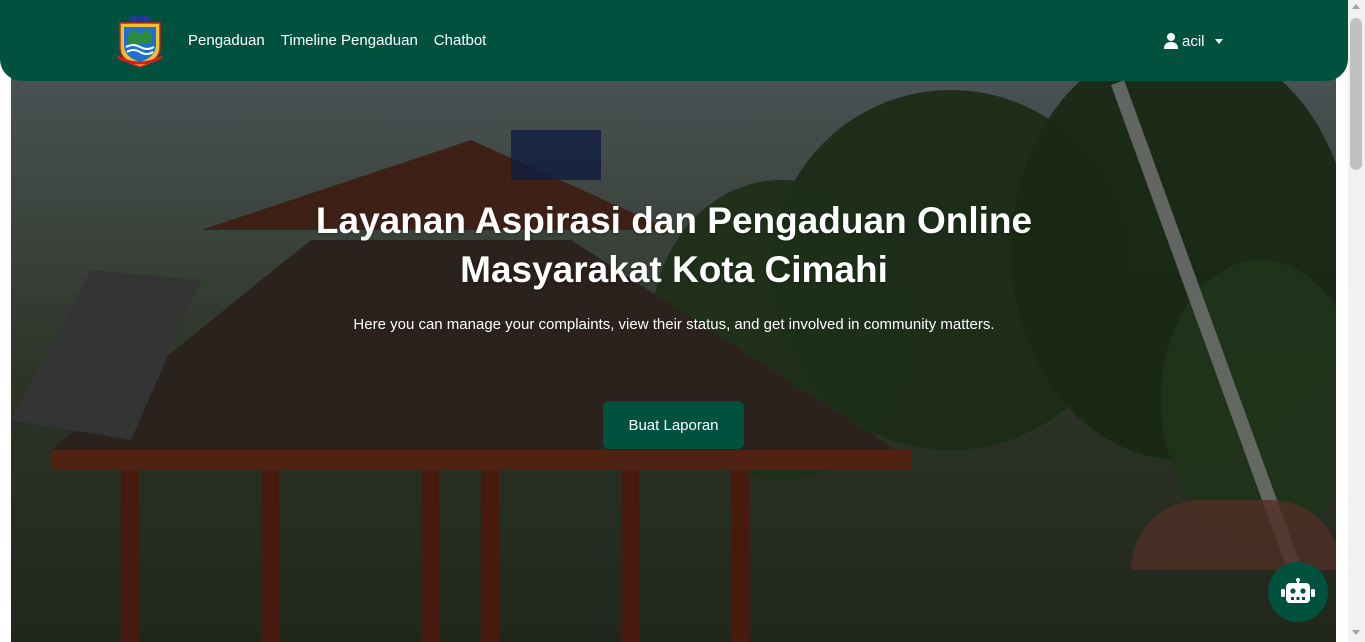  Describe the element at coordinates (1218, 41) in the screenshot. I see `caret-down-icon` at that location.